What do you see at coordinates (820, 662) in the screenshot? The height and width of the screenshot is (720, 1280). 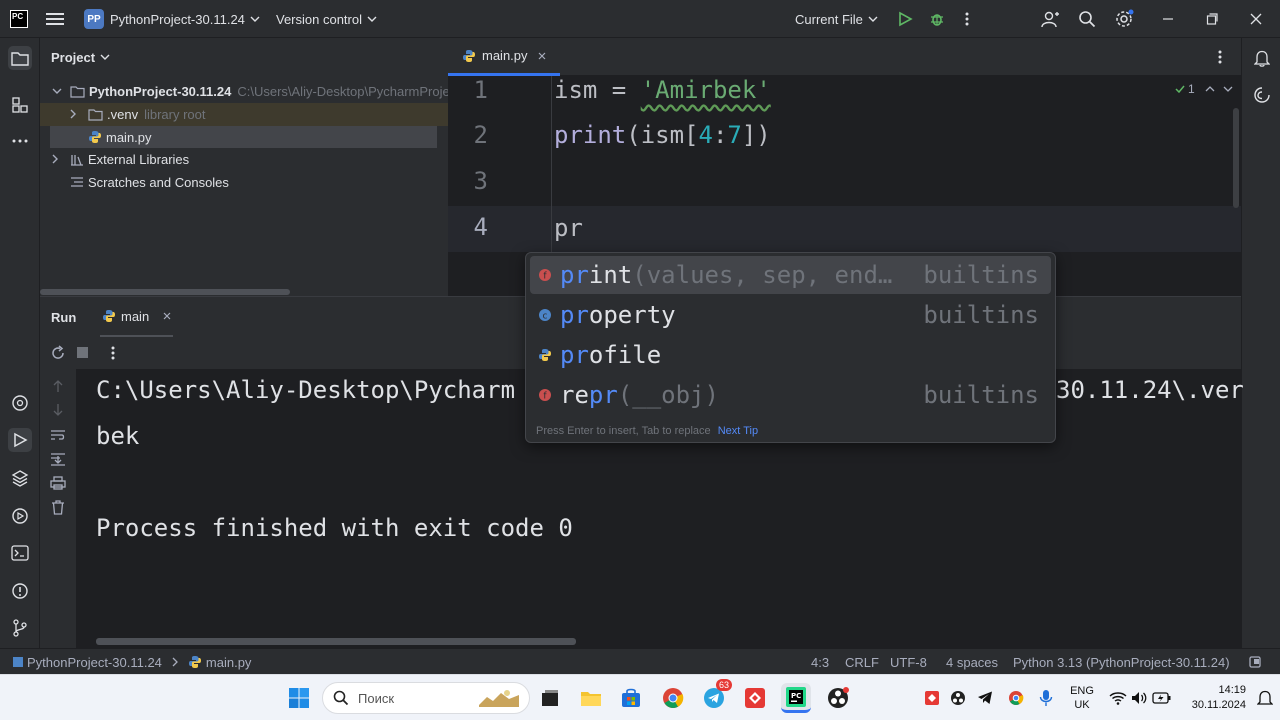 I see `caret-position: 4:3` at bounding box center [820, 662].